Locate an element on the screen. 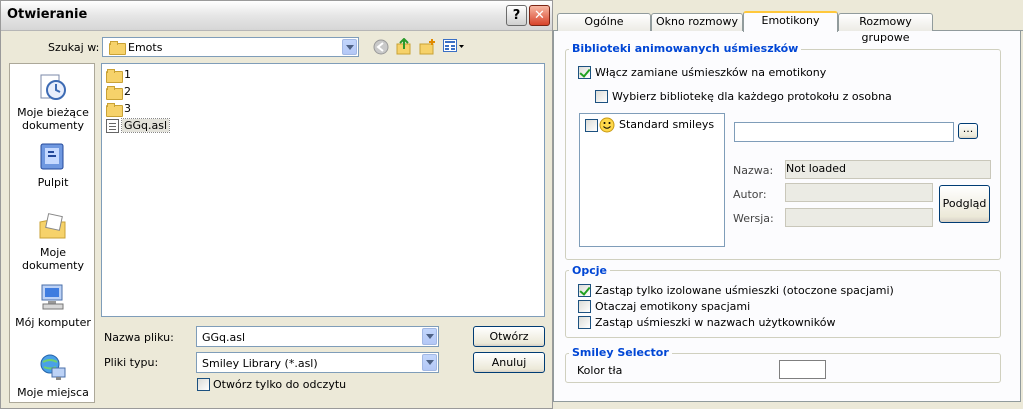 This screenshot has height=409, width=1023. place-recent-label: Moje bieżące dokumenty is located at coordinates (53, 119).